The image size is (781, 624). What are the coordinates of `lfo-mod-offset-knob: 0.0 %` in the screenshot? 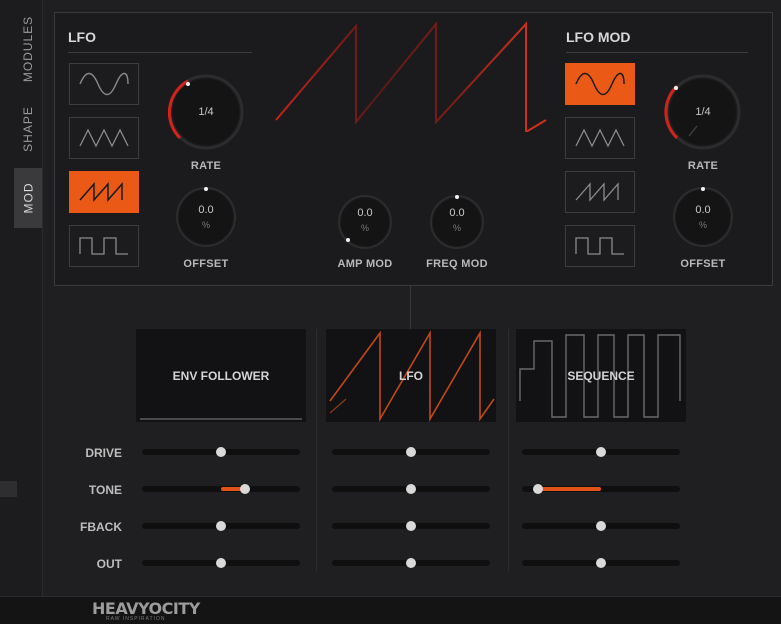 It's located at (703, 217).